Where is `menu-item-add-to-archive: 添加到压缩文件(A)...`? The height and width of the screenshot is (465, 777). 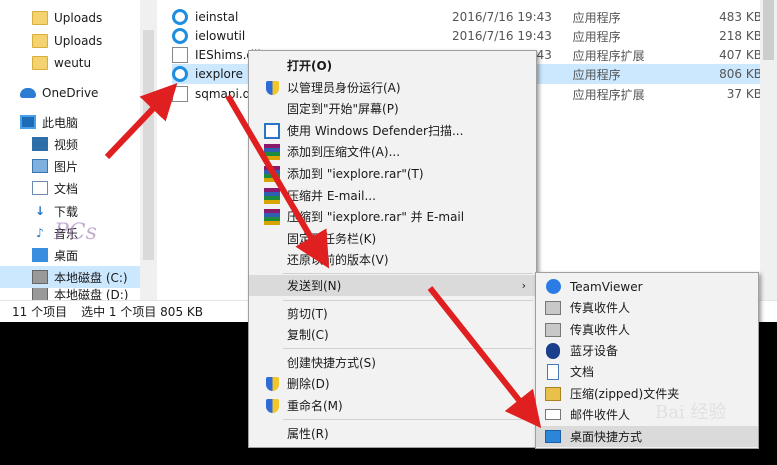 menu-item-add-to-archive: 添加到压缩文件(A)... is located at coordinates (392, 151).